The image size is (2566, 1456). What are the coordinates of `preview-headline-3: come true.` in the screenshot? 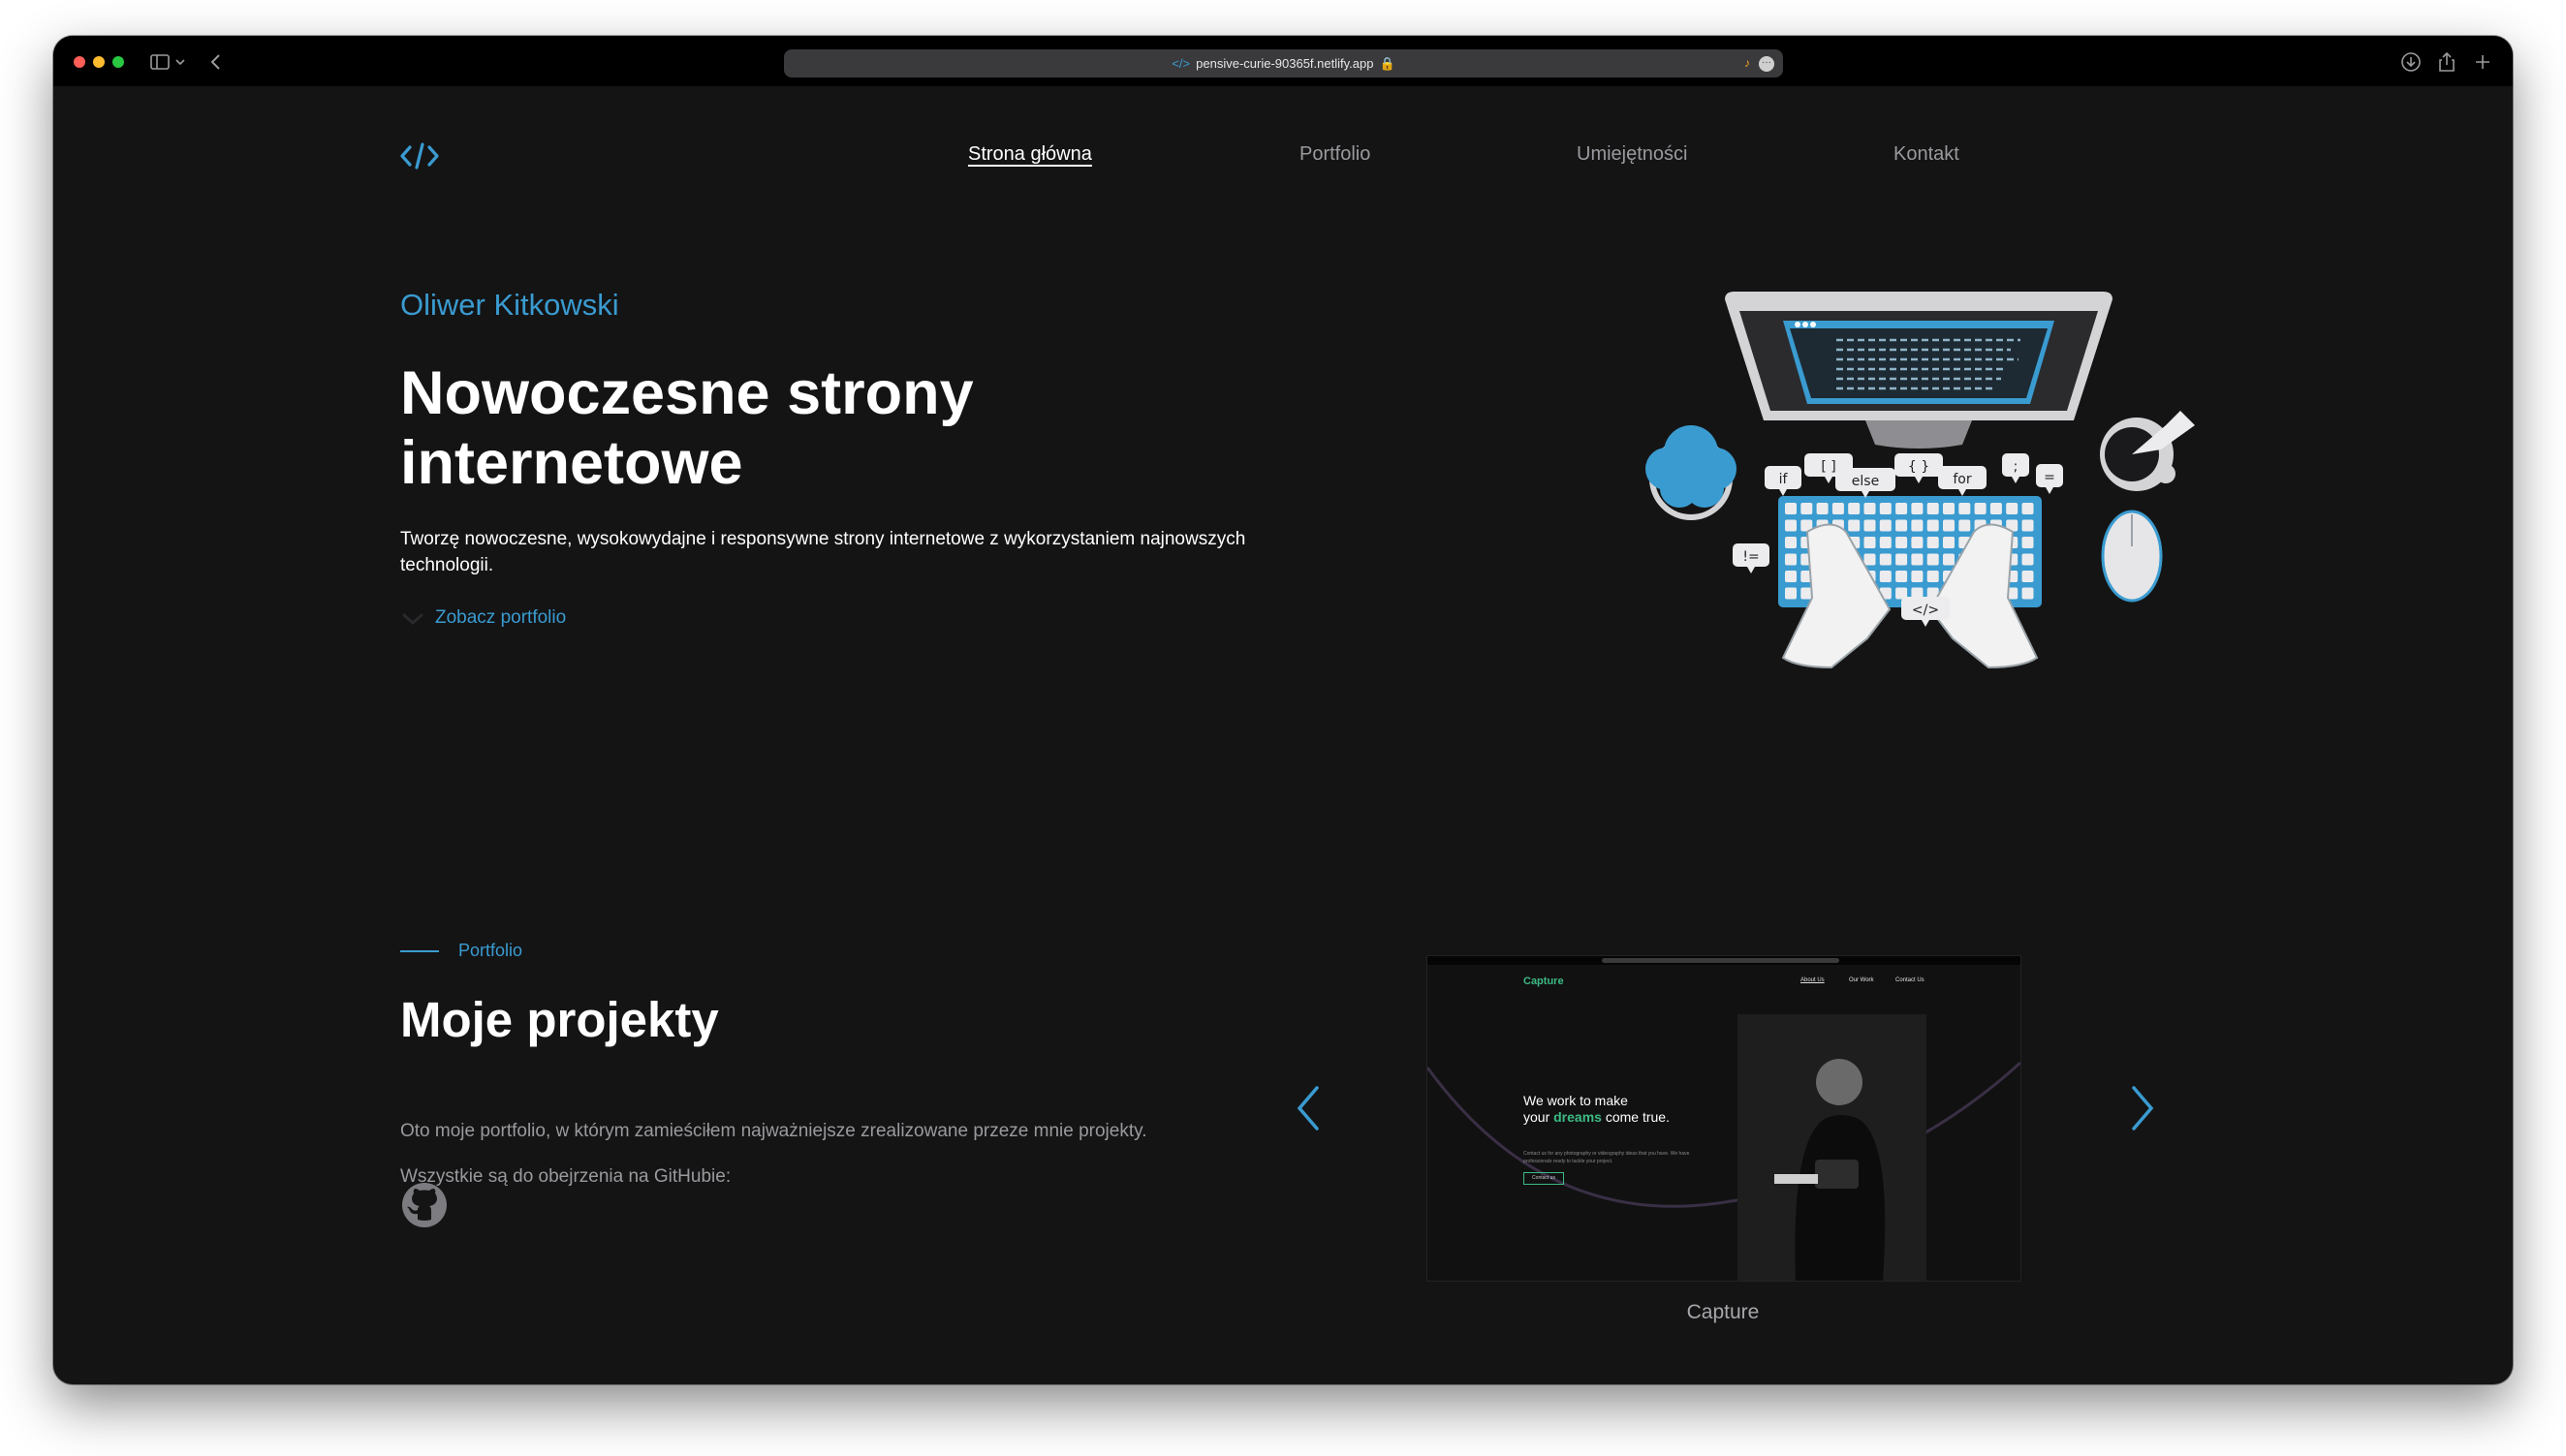 It's located at (1635, 1117).